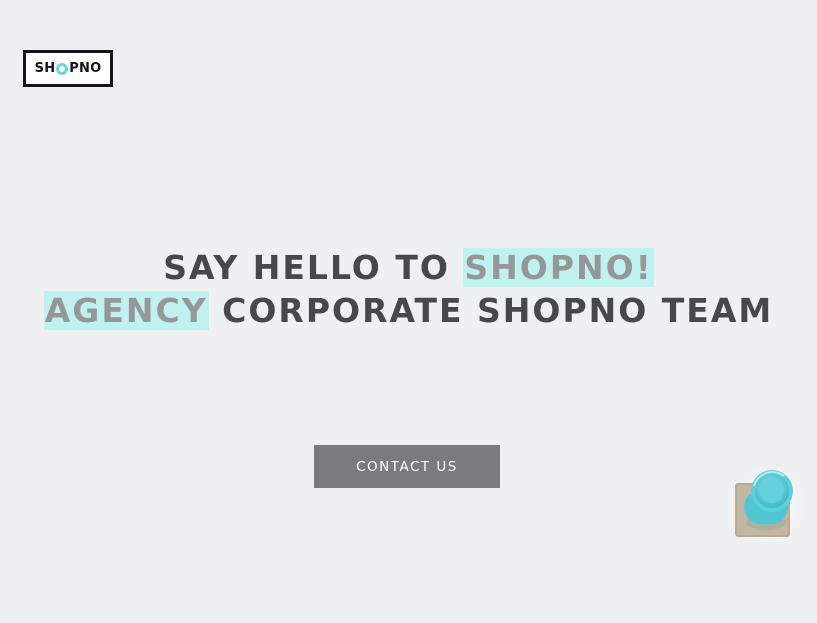 The image size is (817, 623). I want to click on hero-line-1: SAY HELLO TO SHOPNO!, so click(408, 267).